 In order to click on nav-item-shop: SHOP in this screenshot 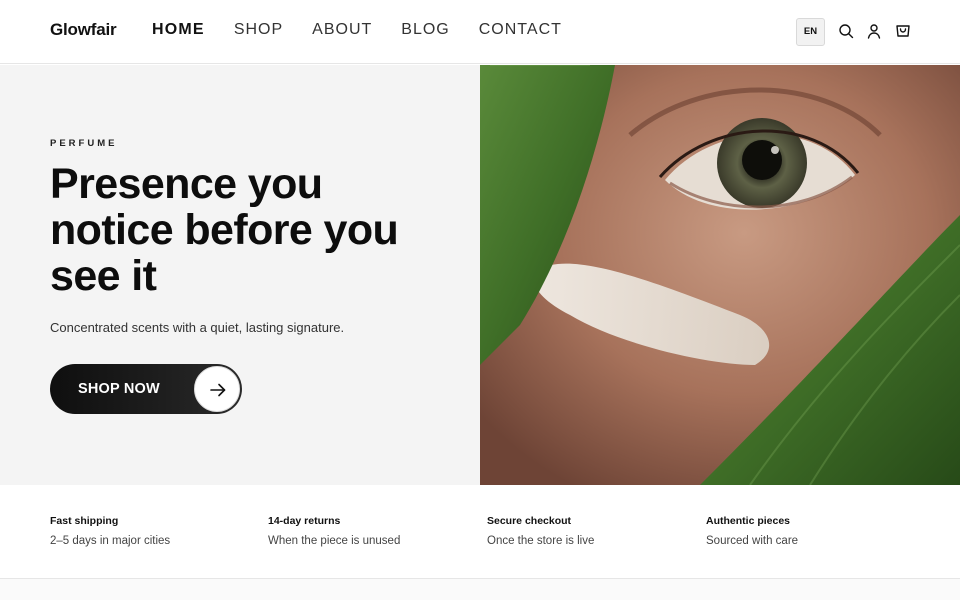, I will do `click(258, 30)`.